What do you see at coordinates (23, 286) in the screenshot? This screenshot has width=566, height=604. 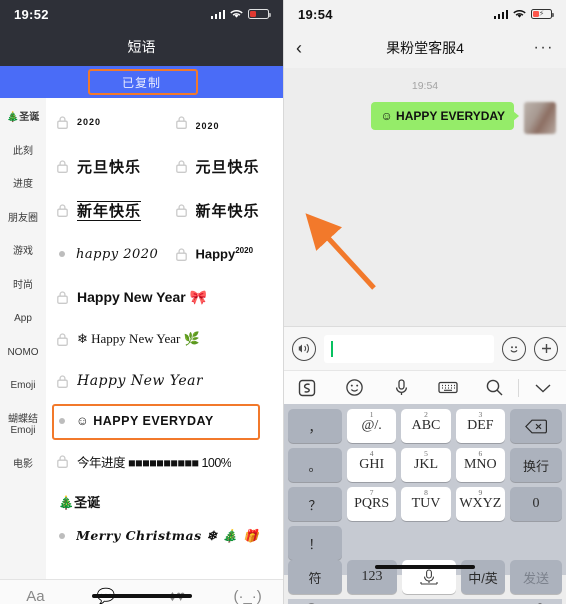 I see `sidebar-item-fashion: 时尚` at bounding box center [23, 286].